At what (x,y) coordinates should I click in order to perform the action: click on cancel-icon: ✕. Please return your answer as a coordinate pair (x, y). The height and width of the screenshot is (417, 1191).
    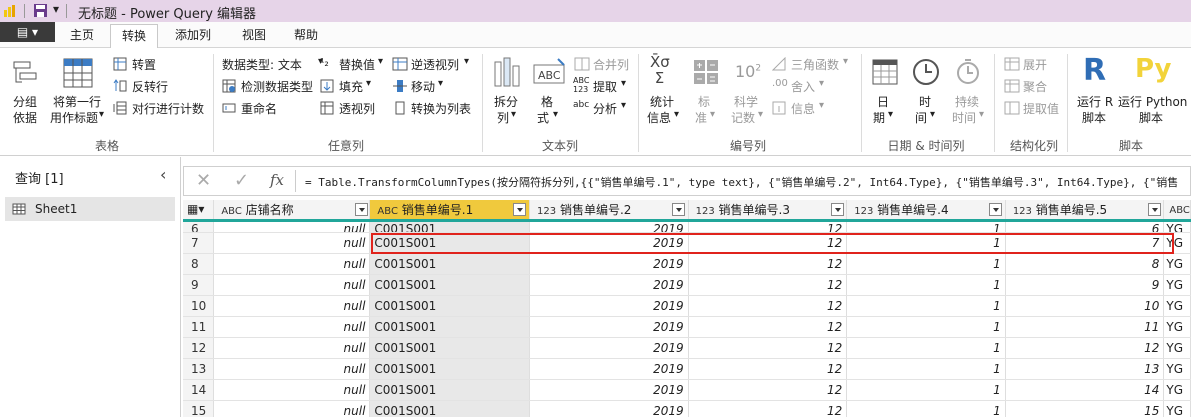
    Looking at the image, I should click on (203, 180).